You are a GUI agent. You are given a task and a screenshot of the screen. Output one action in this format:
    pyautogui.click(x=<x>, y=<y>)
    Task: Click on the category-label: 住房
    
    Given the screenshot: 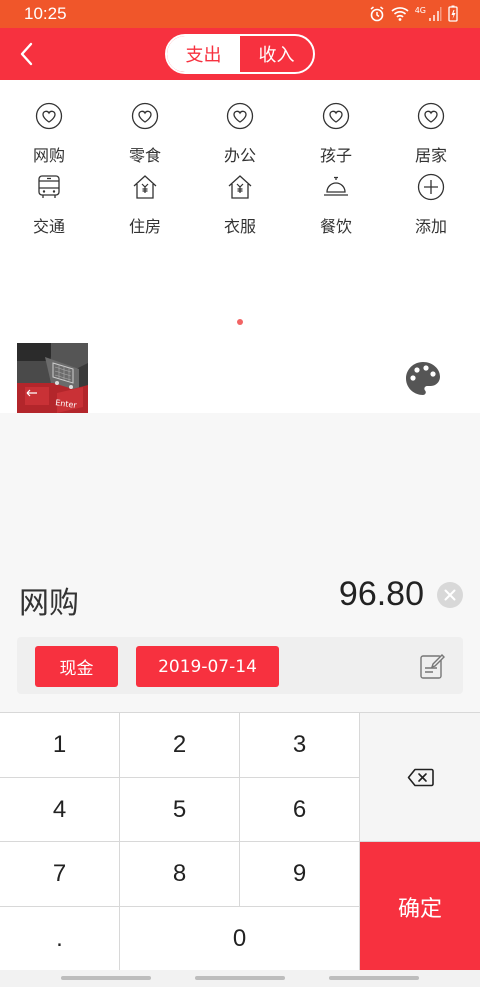 What is the action you would take?
    pyautogui.click(x=144, y=226)
    